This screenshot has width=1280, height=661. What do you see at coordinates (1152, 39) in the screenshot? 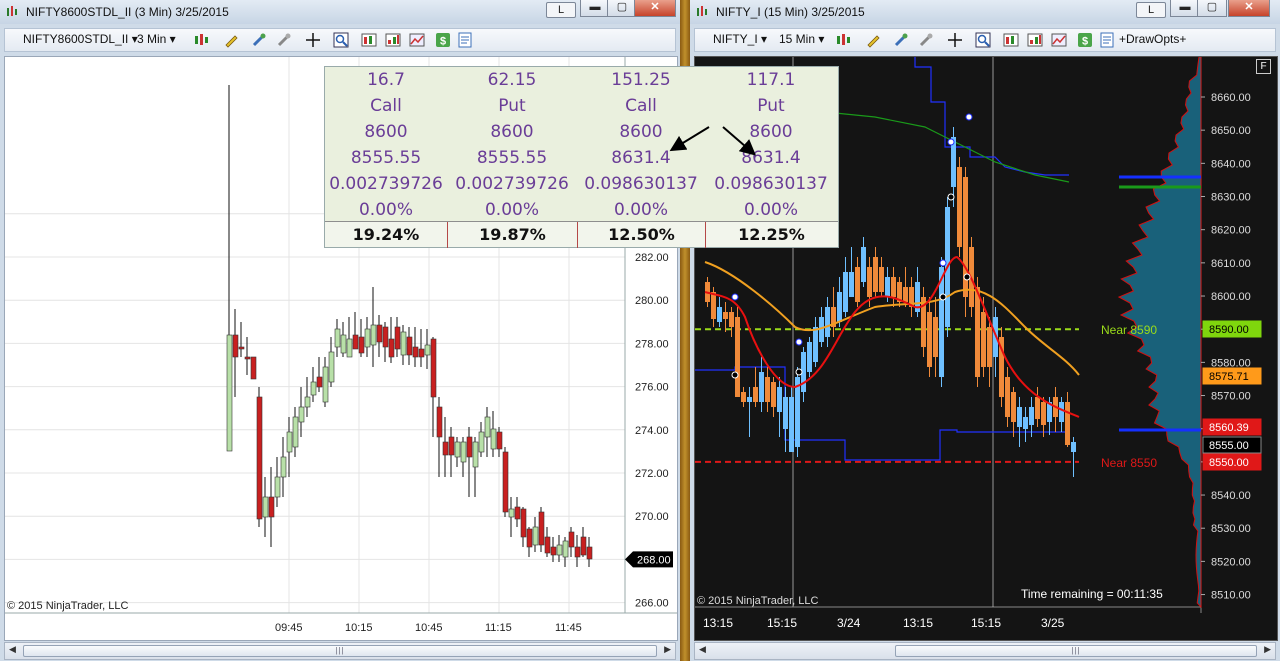
I see `draw-opts-button: +DrawOpts+` at bounding box center [1152, 39].